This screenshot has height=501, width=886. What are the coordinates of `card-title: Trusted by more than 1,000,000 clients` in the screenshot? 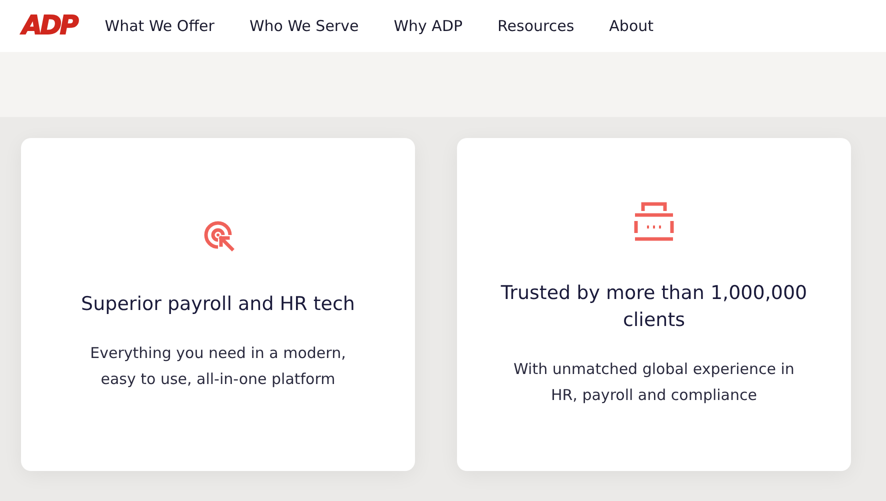 It's located at (654, 306).